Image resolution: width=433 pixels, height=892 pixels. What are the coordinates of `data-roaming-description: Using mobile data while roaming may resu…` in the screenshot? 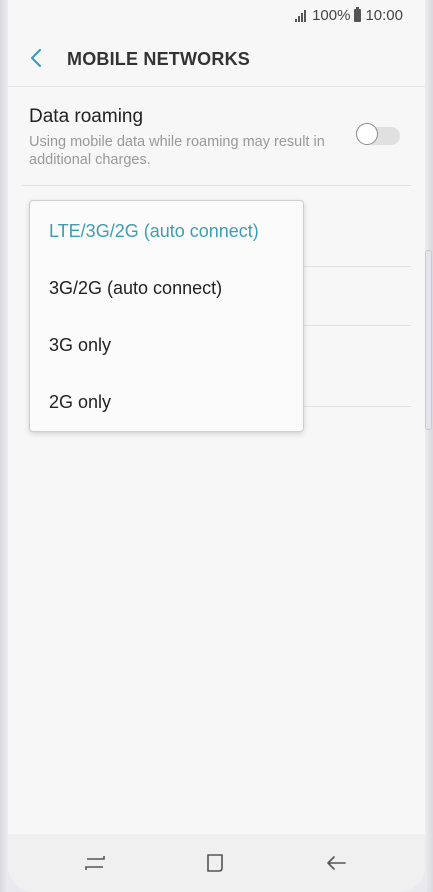 It's located at (177, 151).